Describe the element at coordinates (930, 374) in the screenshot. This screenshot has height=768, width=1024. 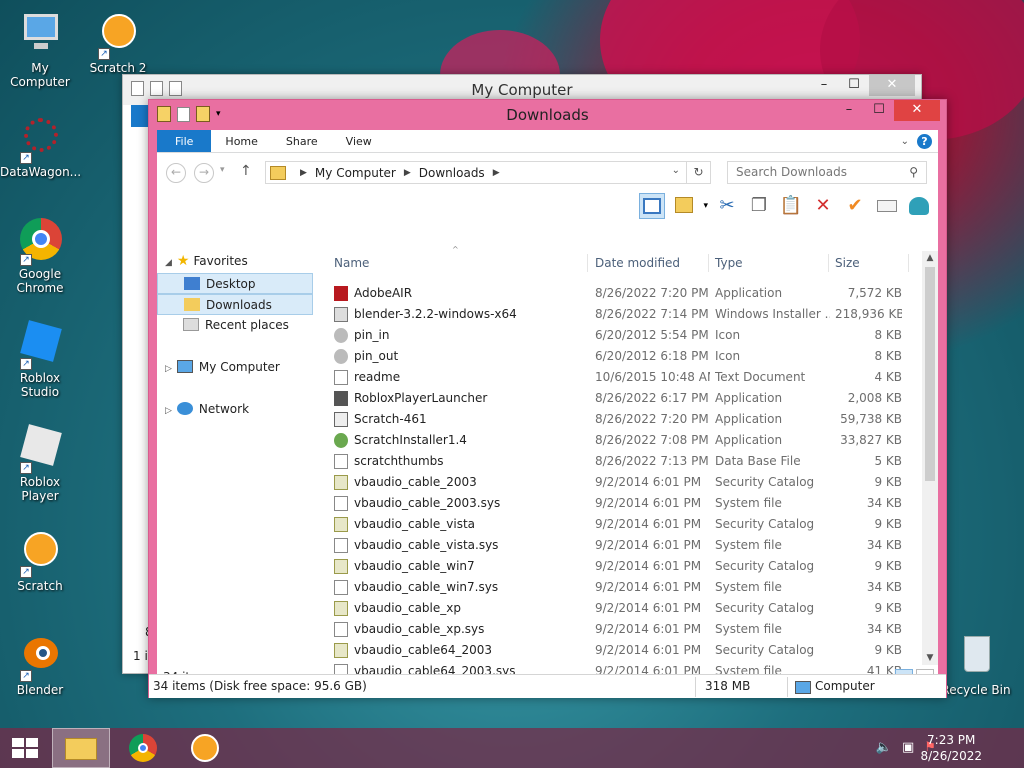
I see `scrollbar-thumb` at that location.